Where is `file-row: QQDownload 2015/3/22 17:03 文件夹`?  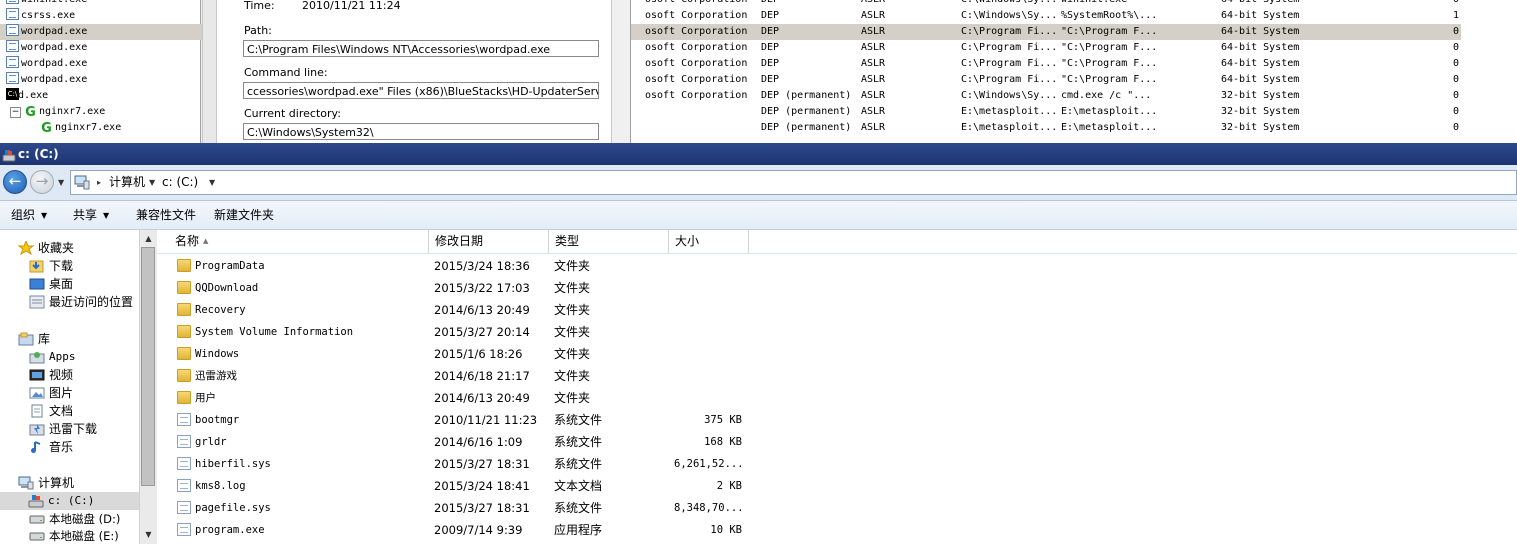 file-row: QQDownload 2015/3/22 17:03 文件夹 is located at coordinates (837, 288).